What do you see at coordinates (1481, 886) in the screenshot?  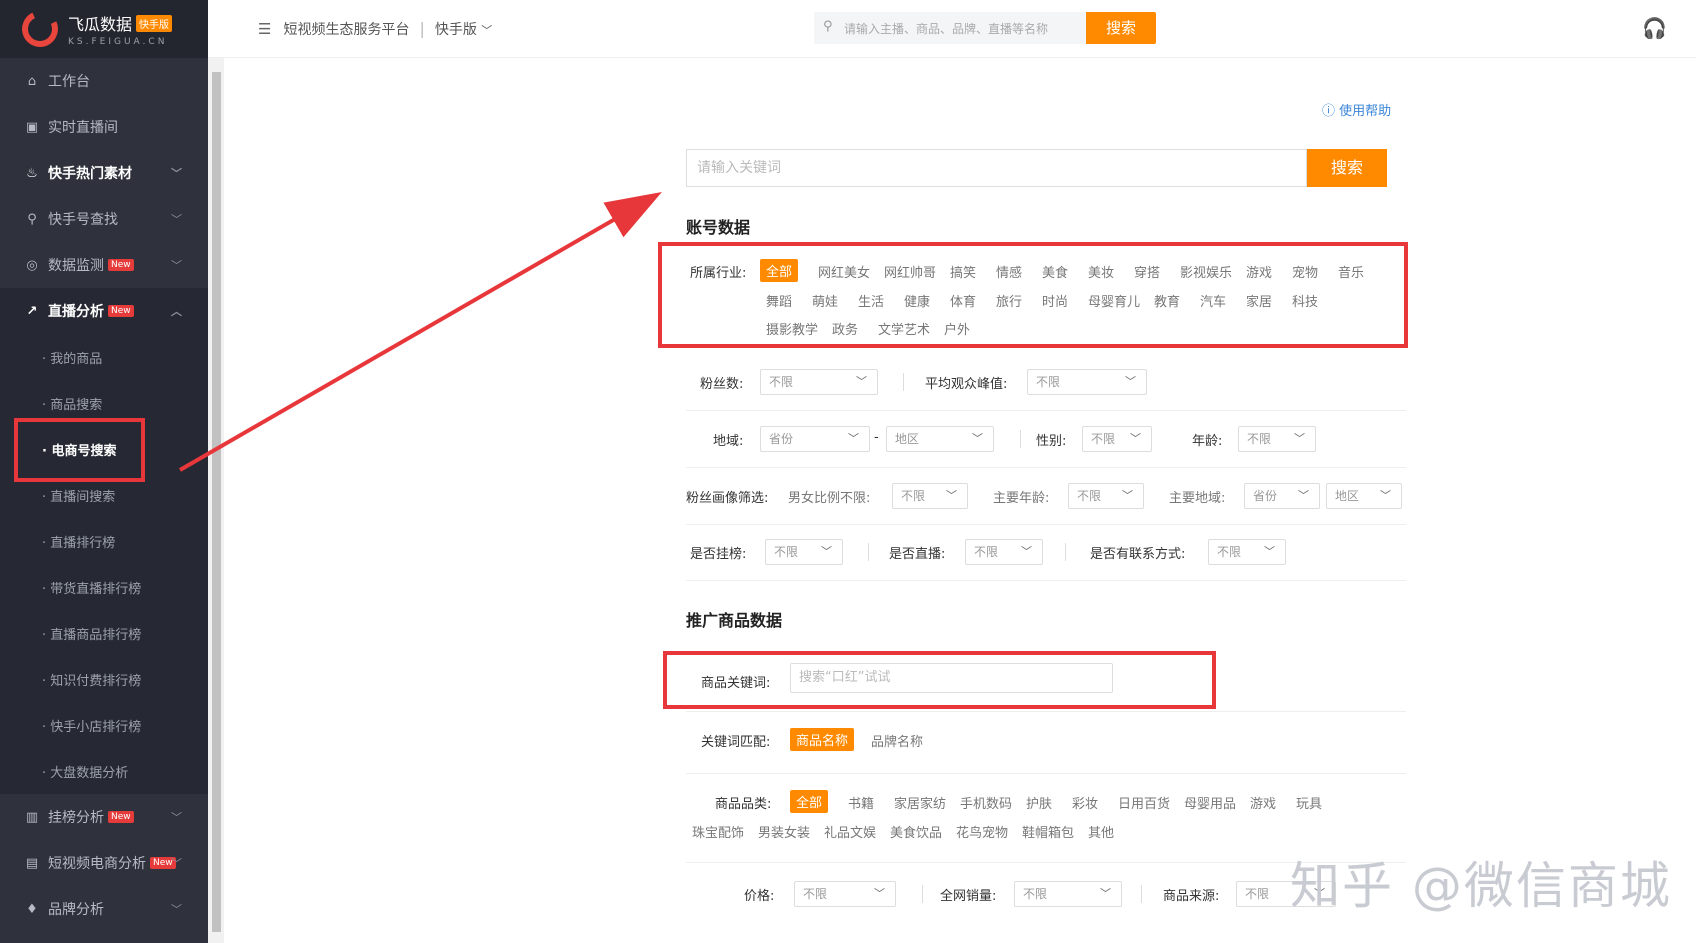 I see `watermark: 知乎 @微信商城` at bounding box center [1481, 886].